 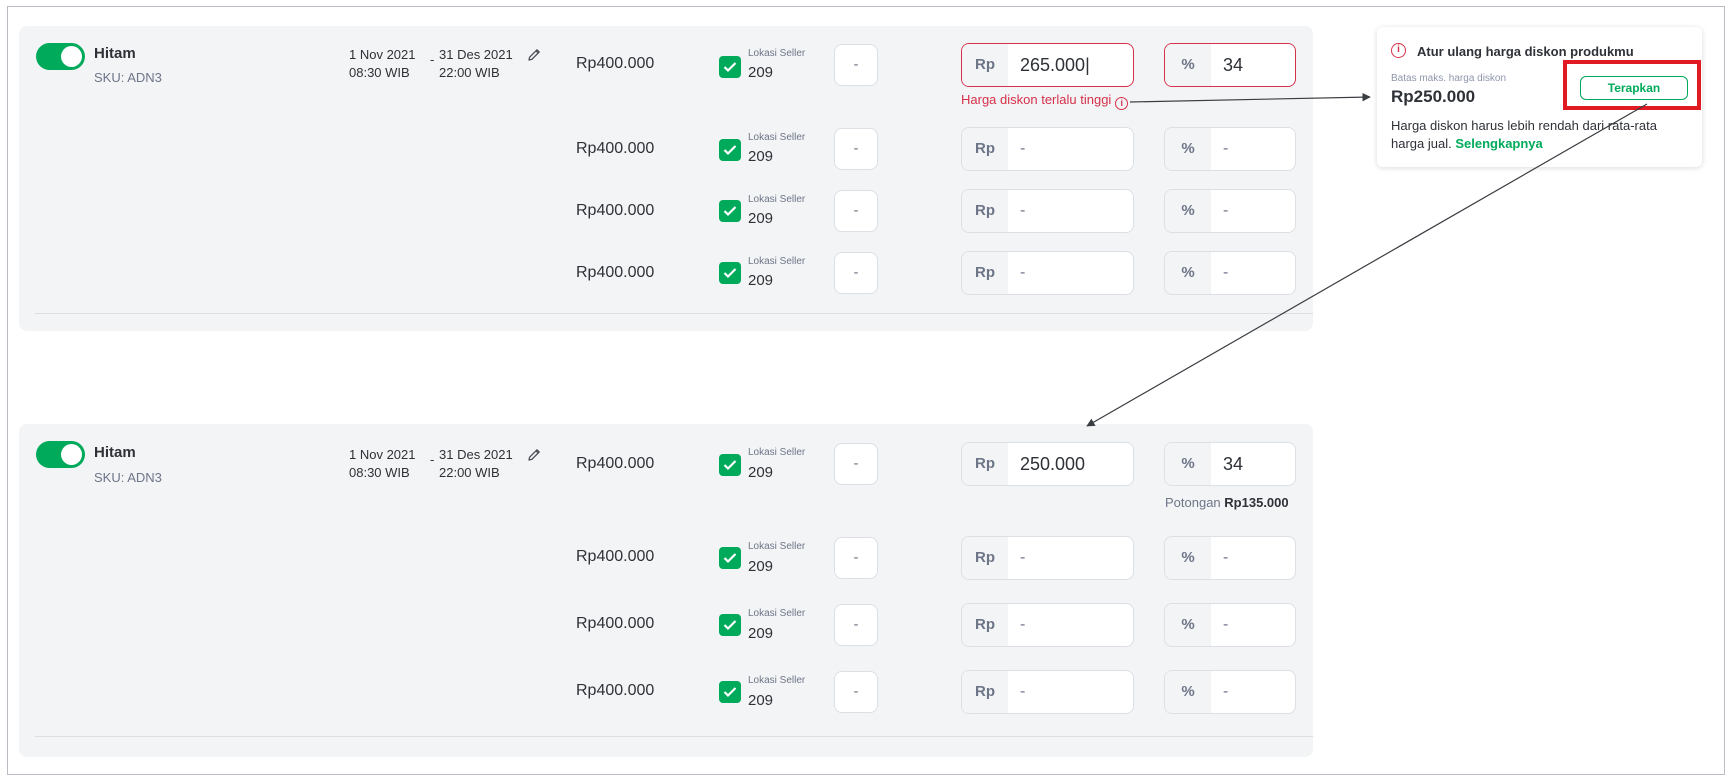 I want to click on apply-button: Terapkan, so click(x=1634, y=88).